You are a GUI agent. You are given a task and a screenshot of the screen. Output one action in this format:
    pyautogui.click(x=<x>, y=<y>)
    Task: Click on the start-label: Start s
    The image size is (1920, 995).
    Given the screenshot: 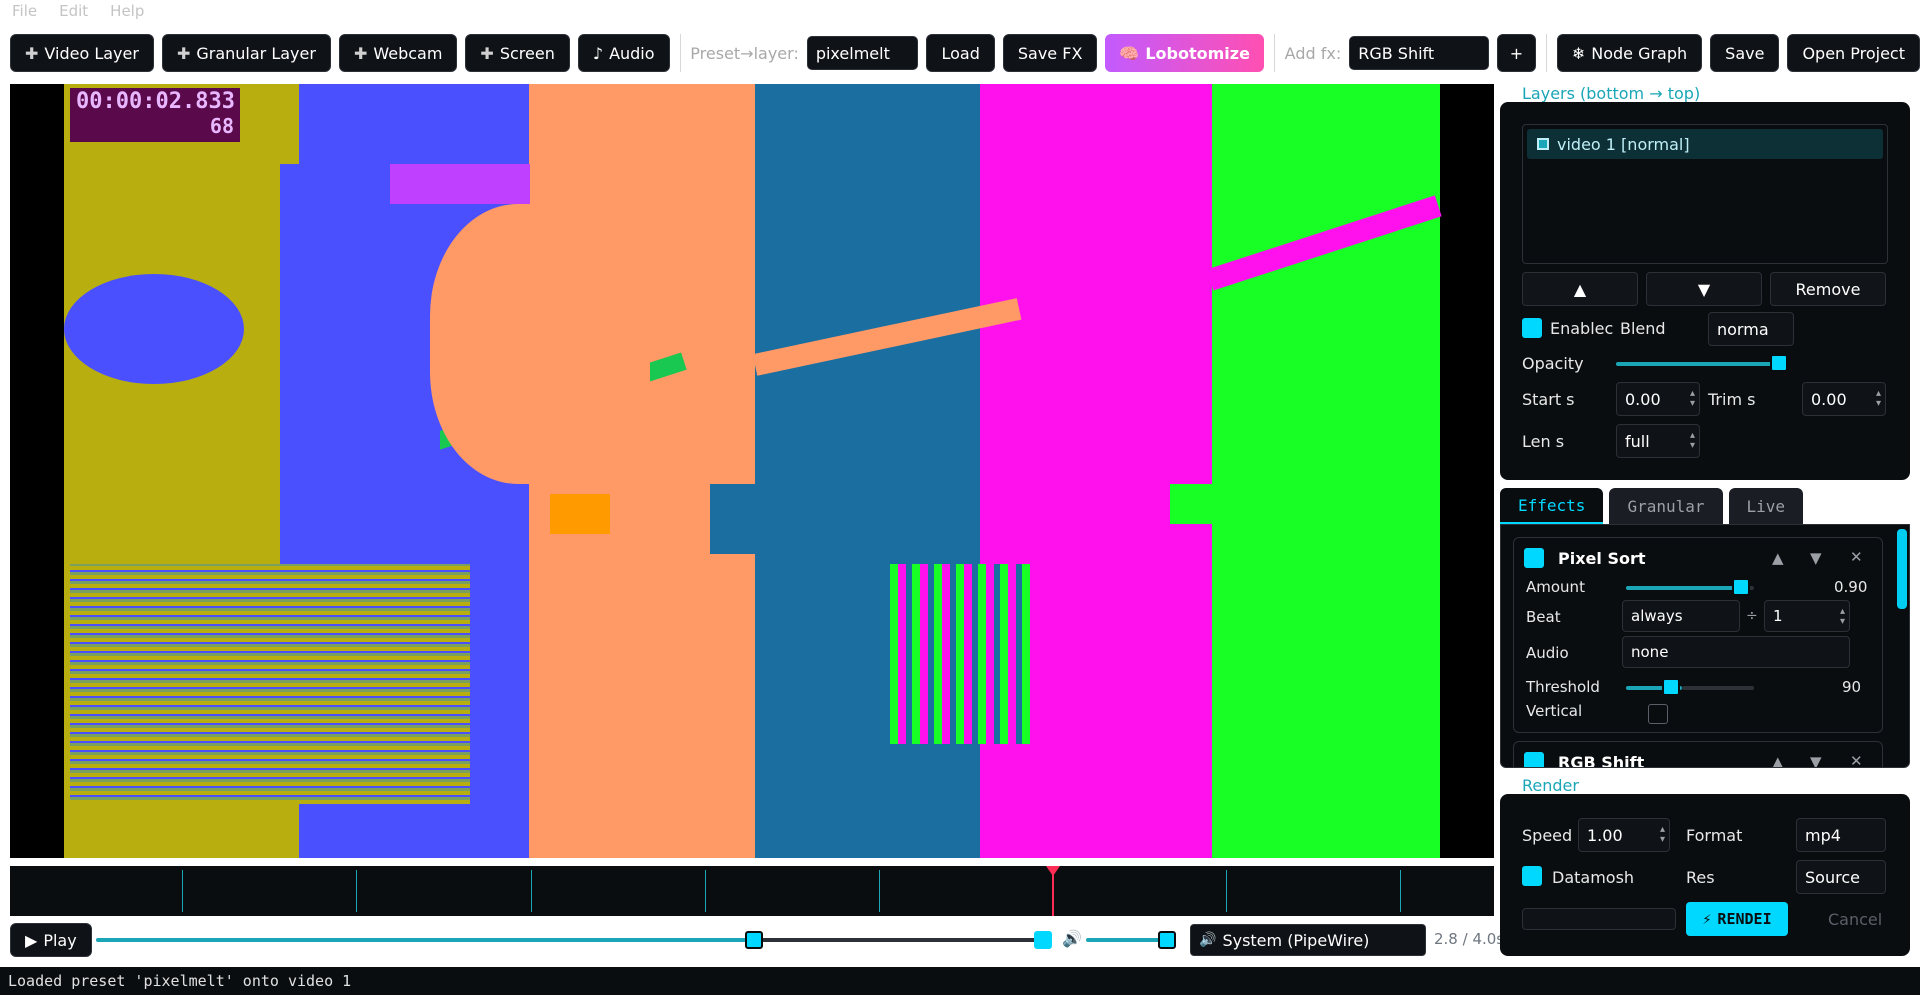 What is the action you would take?
    pyautogui.click(x=1548, y=399)
    